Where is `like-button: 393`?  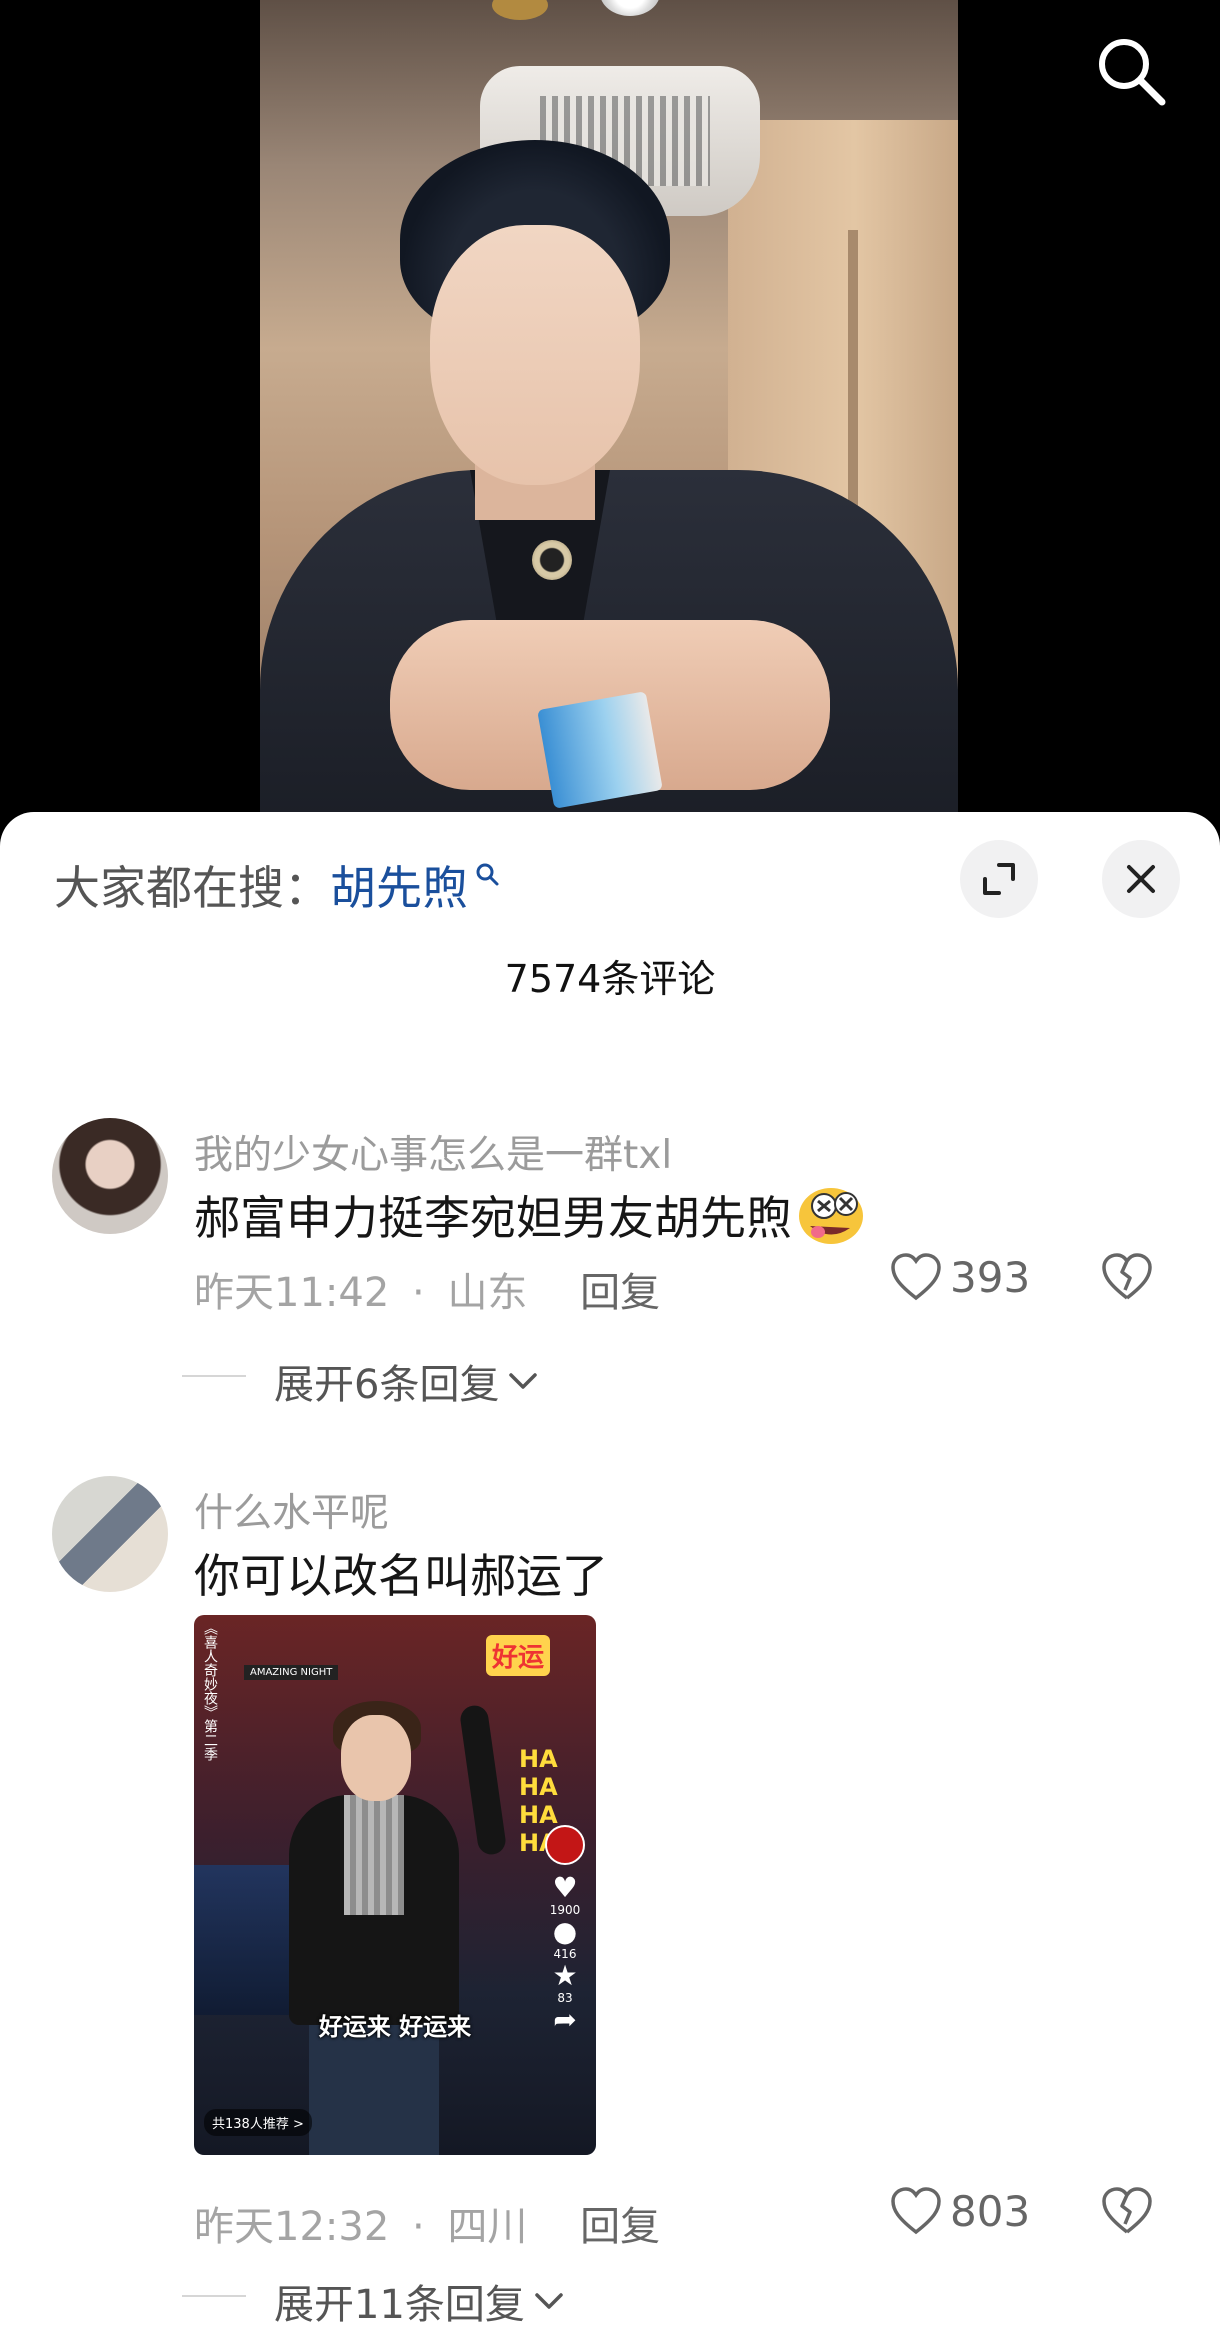
like-button: 393 is located at coordinates (960, 1277).